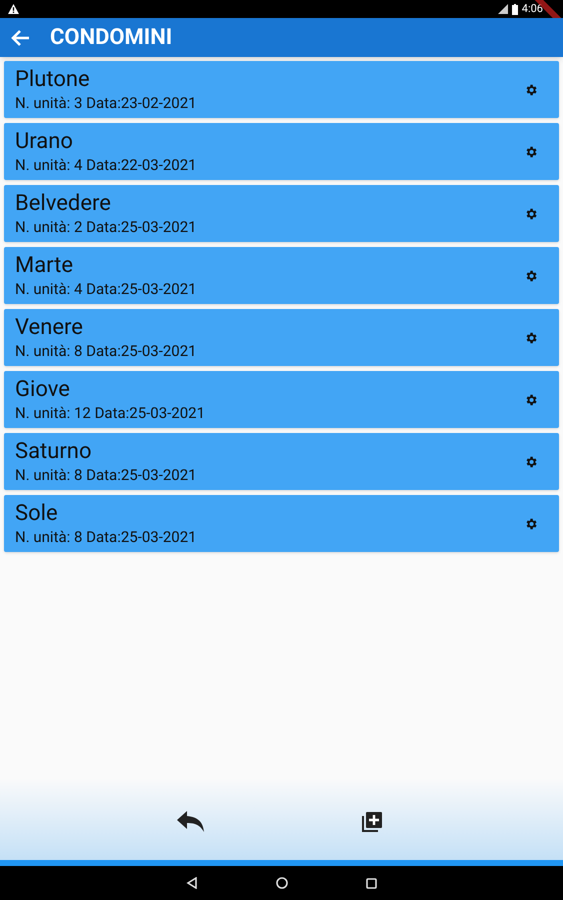  Describe the element at coordinates (44, 265) in the screenshot. I see `condominio-name: Marte` at that location.